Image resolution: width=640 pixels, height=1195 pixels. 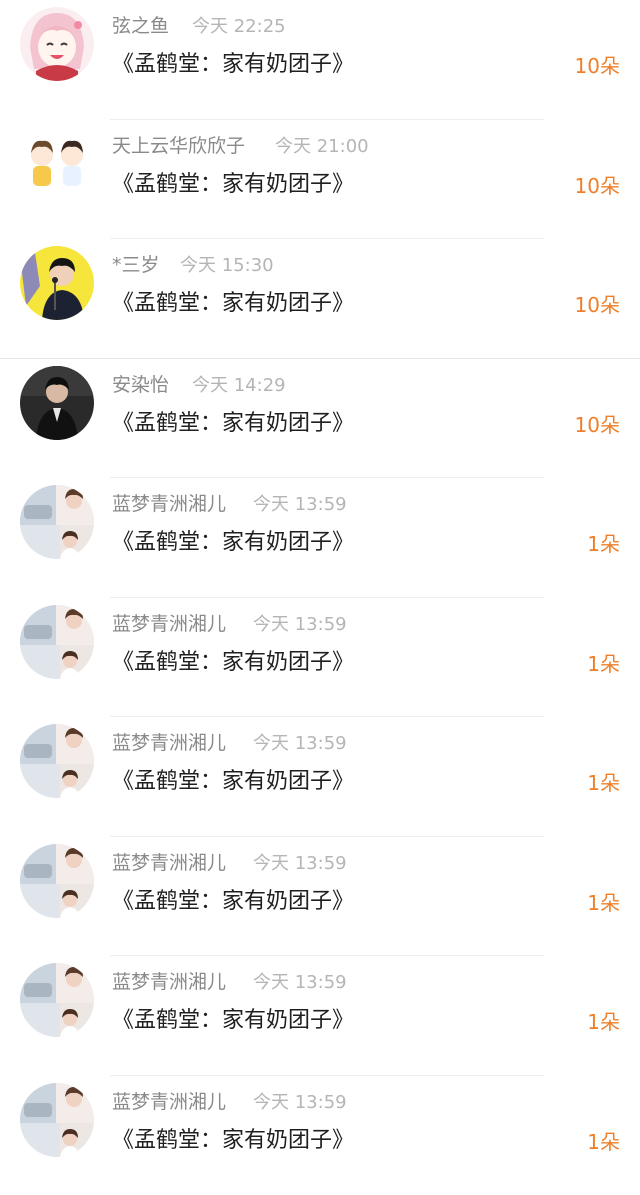 I want to click on timestamp: 今天 21:00, so click(x=322, y=147).